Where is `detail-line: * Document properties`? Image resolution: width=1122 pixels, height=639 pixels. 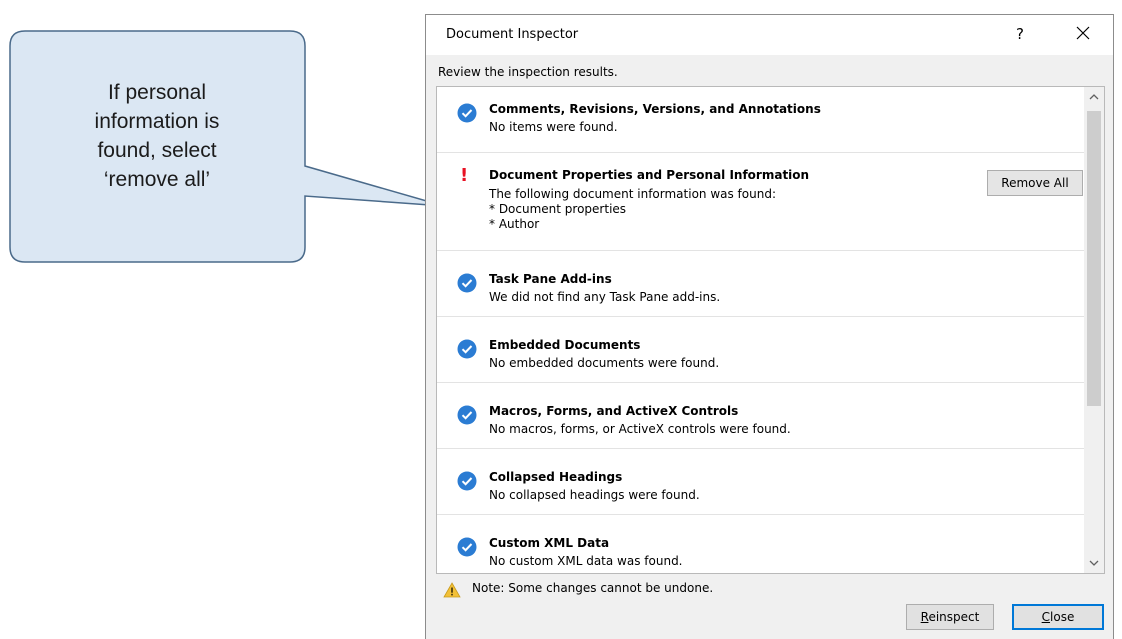
detail-line: * Document properties is located at coordinates (558, 209).